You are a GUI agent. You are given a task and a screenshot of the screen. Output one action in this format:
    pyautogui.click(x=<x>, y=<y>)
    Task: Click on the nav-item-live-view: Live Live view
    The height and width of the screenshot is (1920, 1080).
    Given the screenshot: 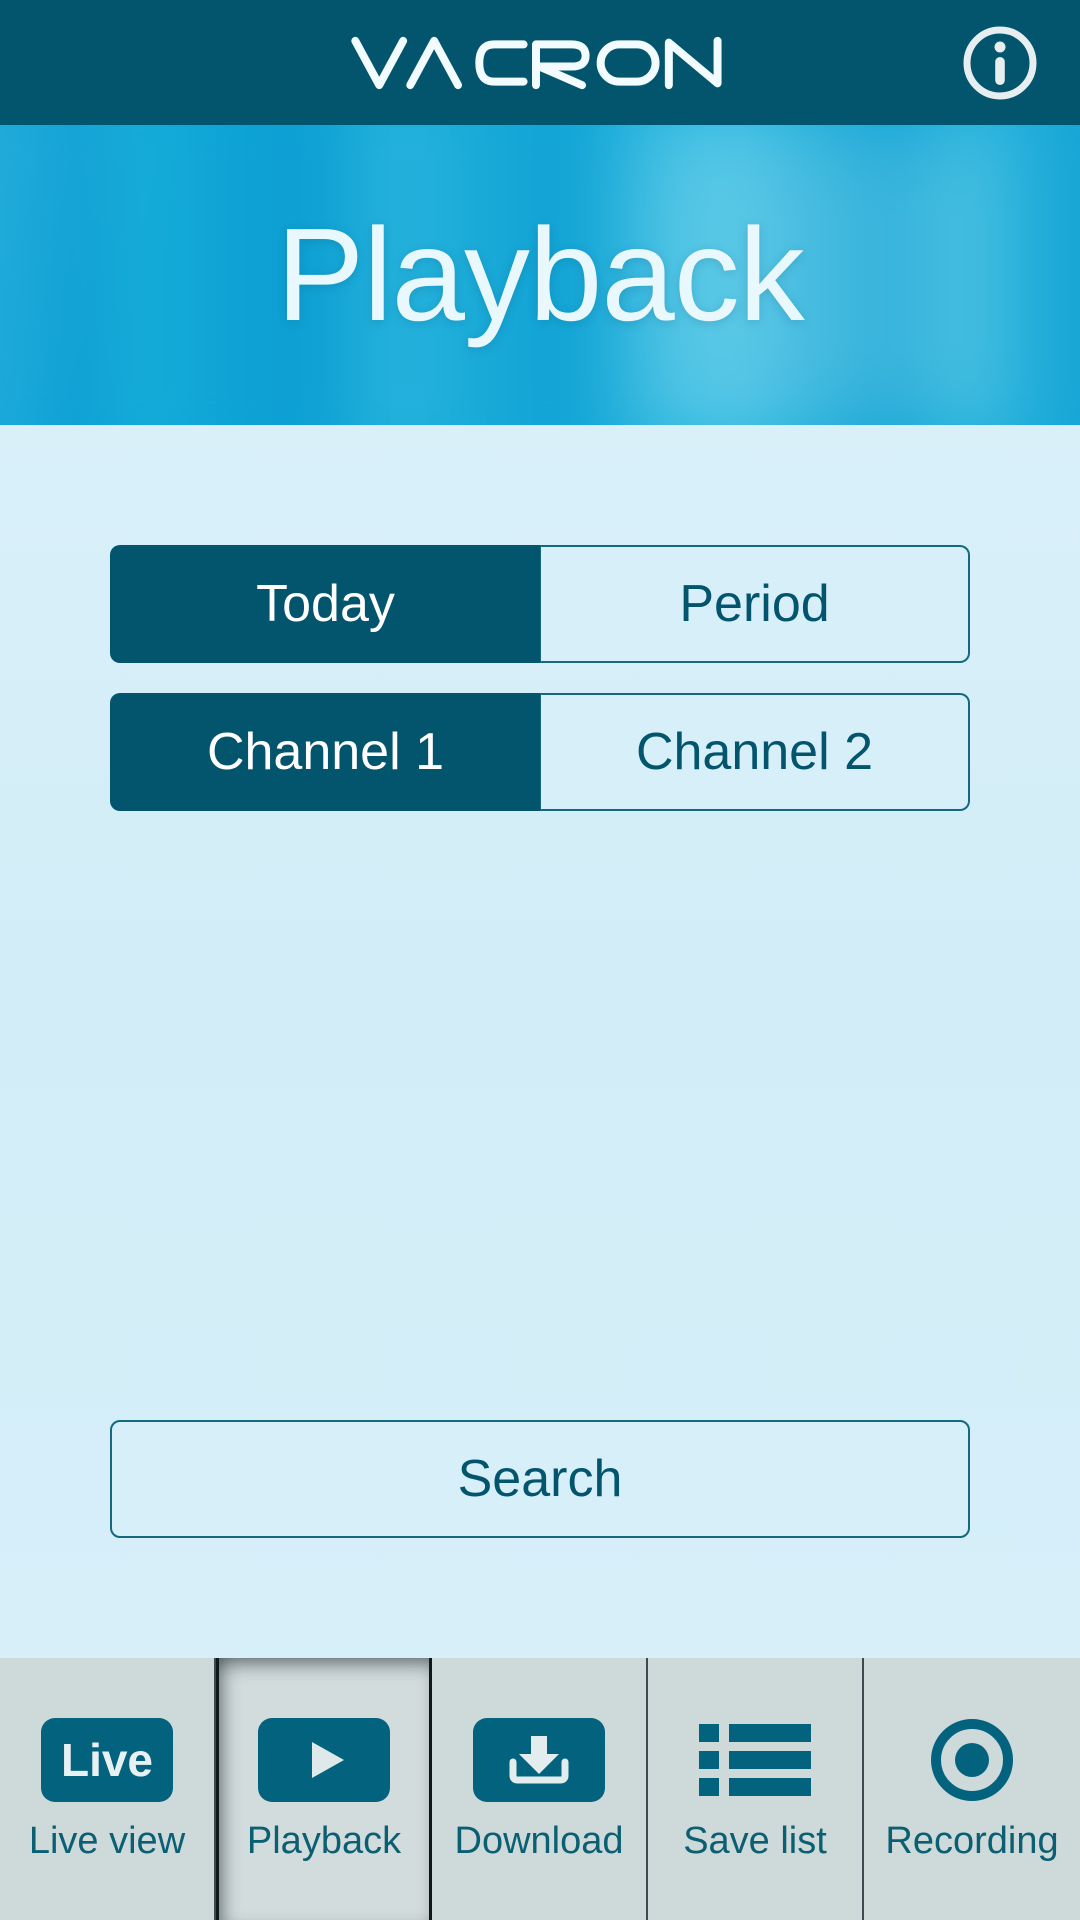 What is the action you would take?
    pyautogui.click(x=108, y=1789)
    